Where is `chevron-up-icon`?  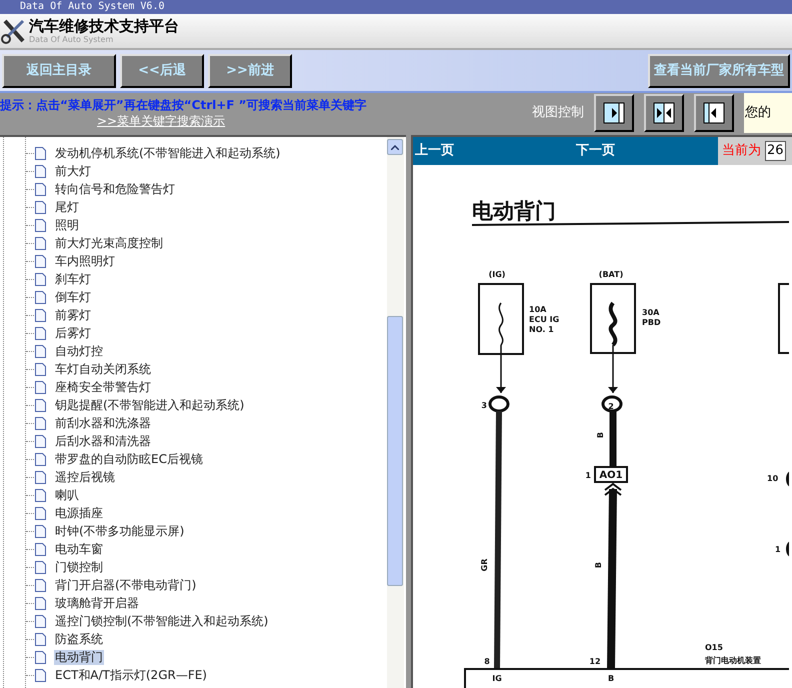
chevron-up-icon is located at coordinates (395, 147).